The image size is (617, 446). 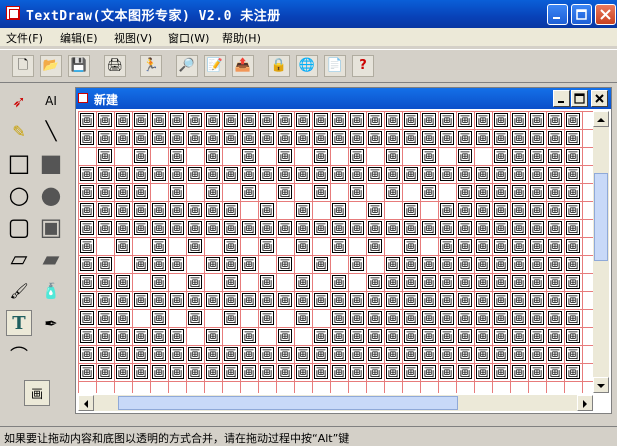 I want to click on rectangle-tool: □, so click(x=19, y=163).